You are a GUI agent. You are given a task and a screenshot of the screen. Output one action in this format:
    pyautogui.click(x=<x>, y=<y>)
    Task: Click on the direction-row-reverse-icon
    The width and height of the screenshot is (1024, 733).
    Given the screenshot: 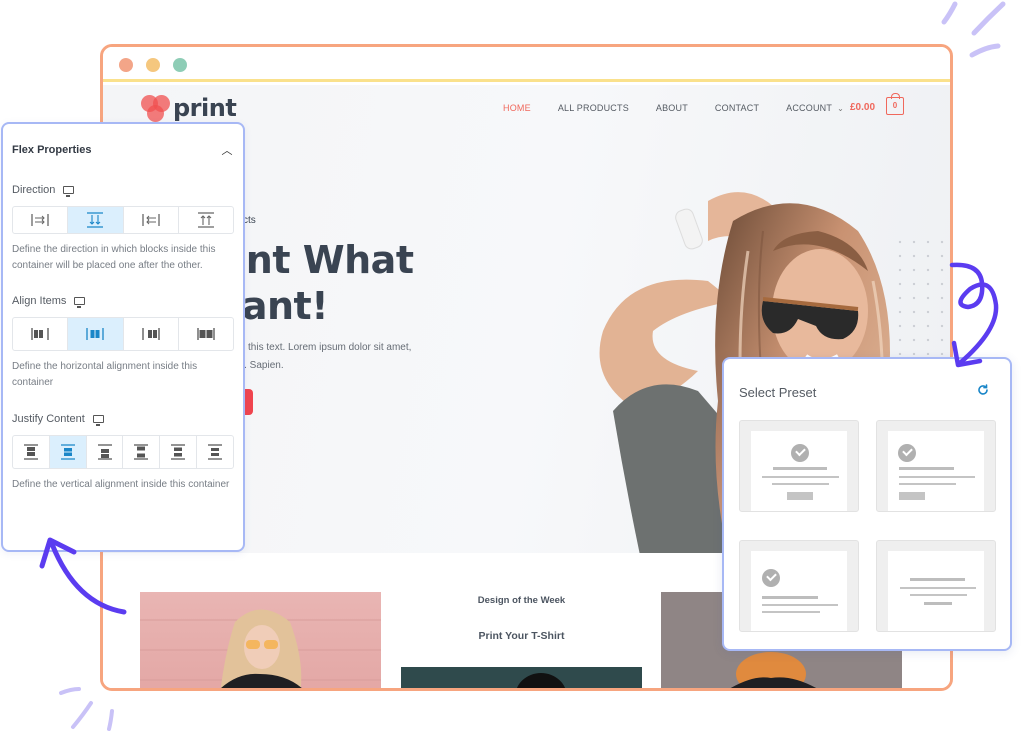 What is the action you would take?
    pyautogui.click(x=150, y=220)
    